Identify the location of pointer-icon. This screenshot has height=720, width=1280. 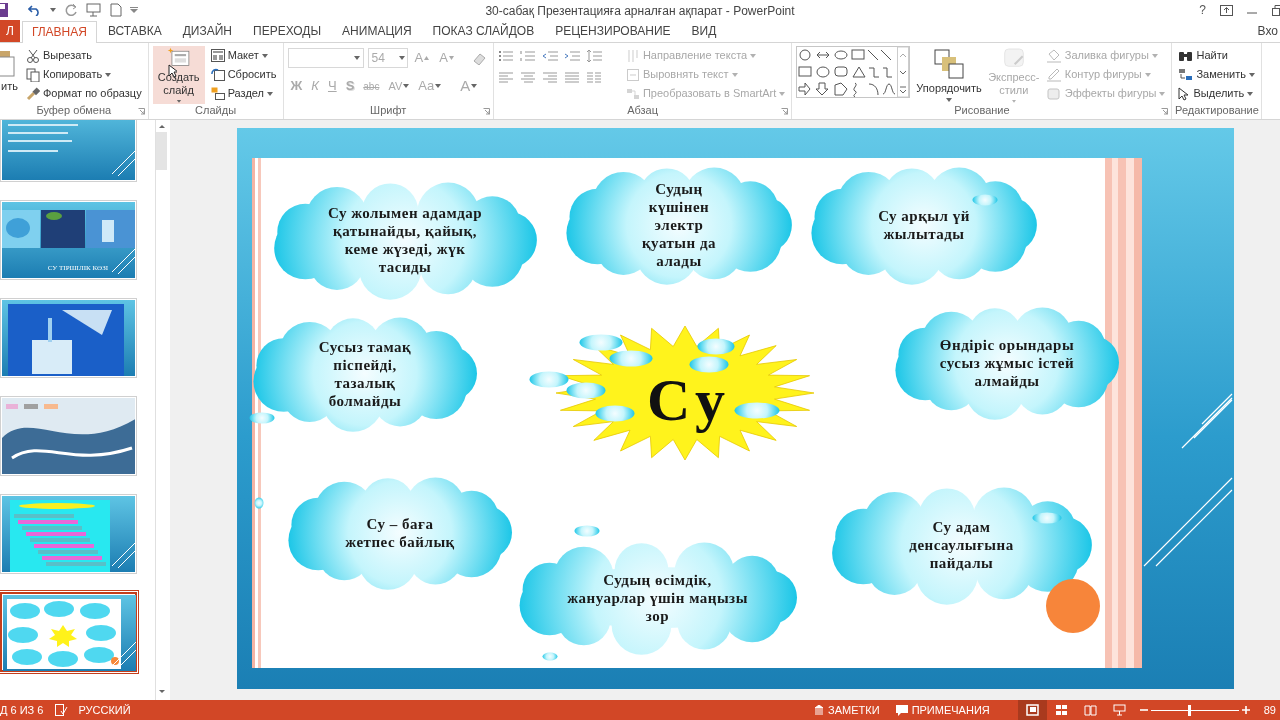
(1184, 93).